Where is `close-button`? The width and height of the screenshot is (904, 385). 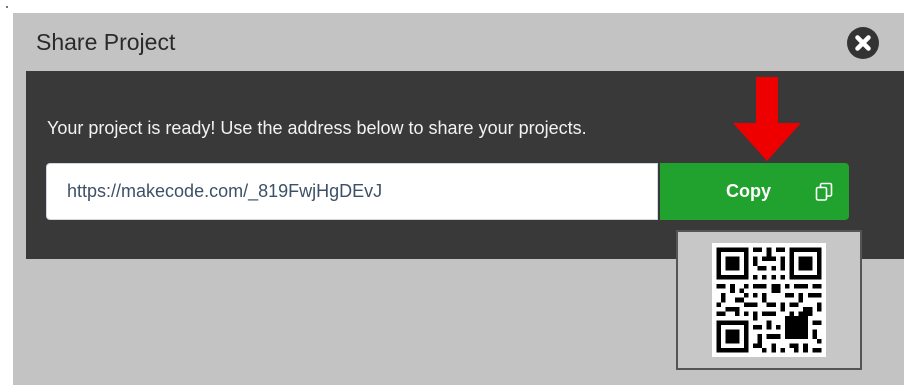 close-button is located at coordinates (863, 43).